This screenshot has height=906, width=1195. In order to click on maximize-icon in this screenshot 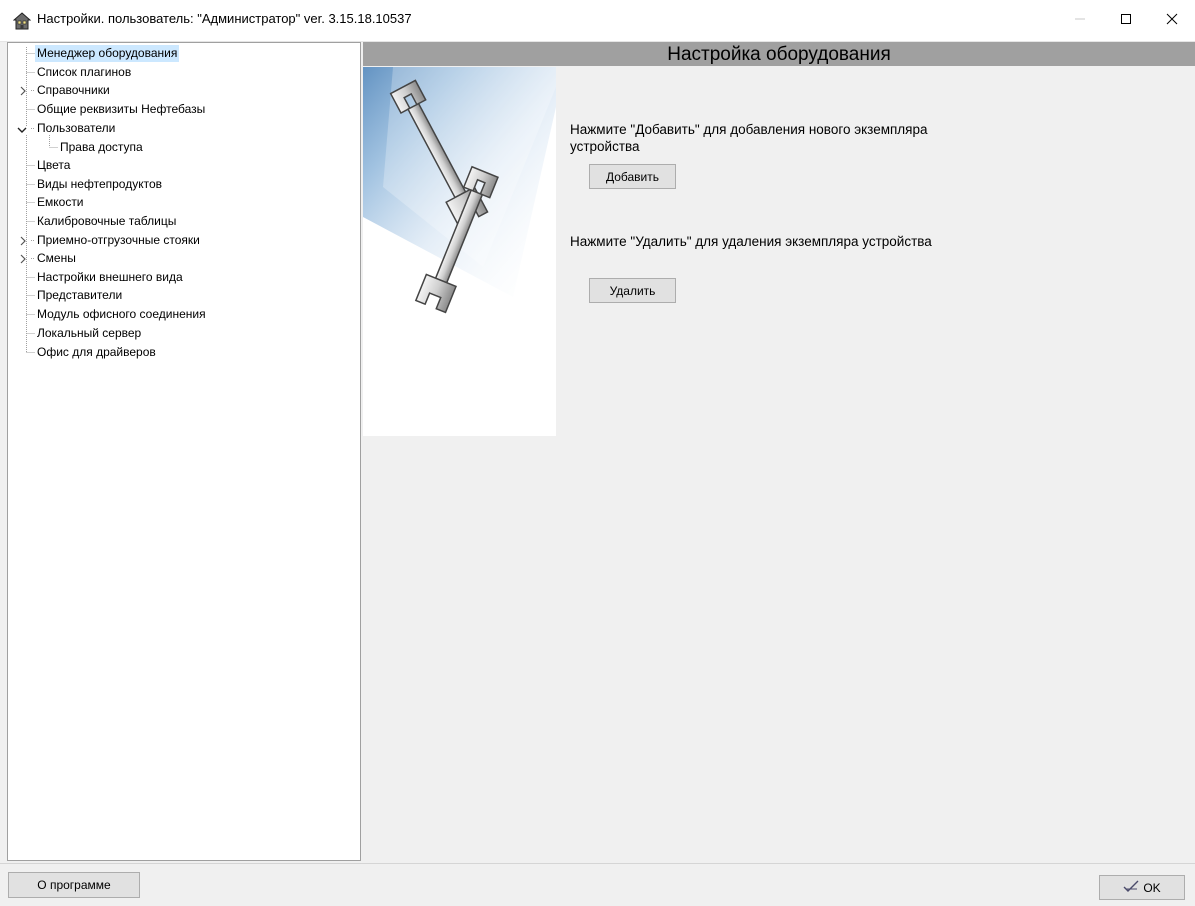, I will do `click(1126, 21)`.